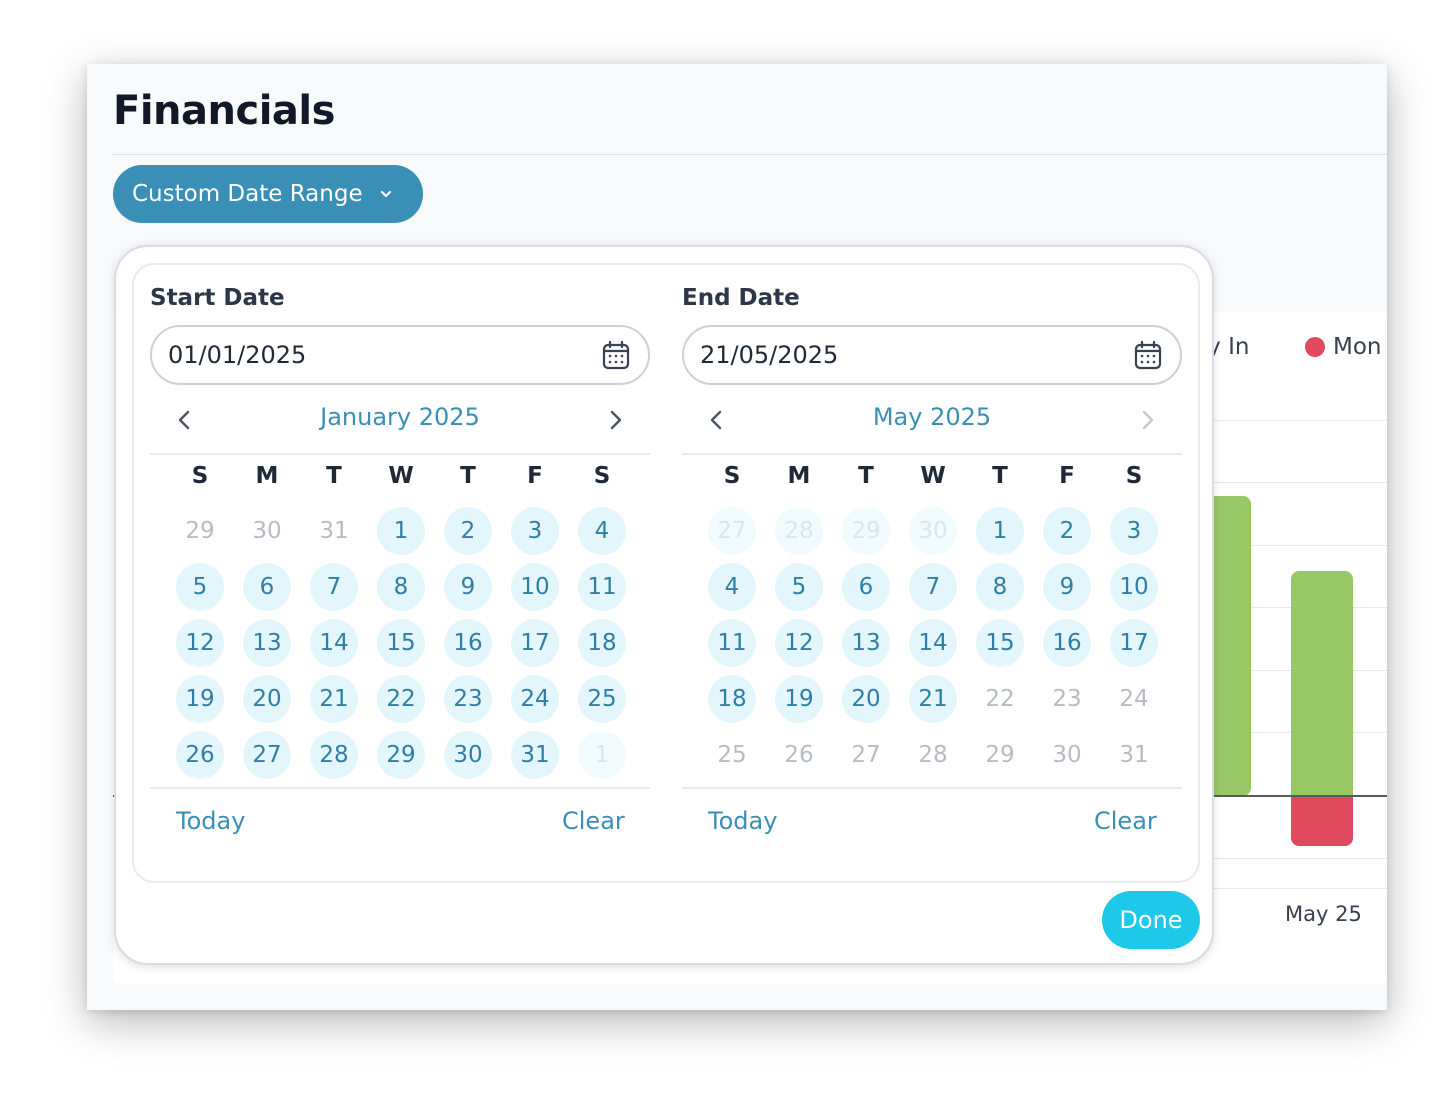  Describe the element at coordinates (799, 643) in the screenshot. I see `end-day-cell: 12` at that location.